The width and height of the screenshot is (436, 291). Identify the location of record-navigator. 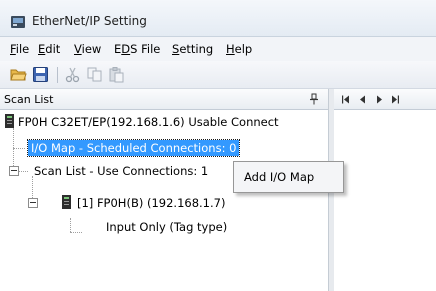
(385, 99).